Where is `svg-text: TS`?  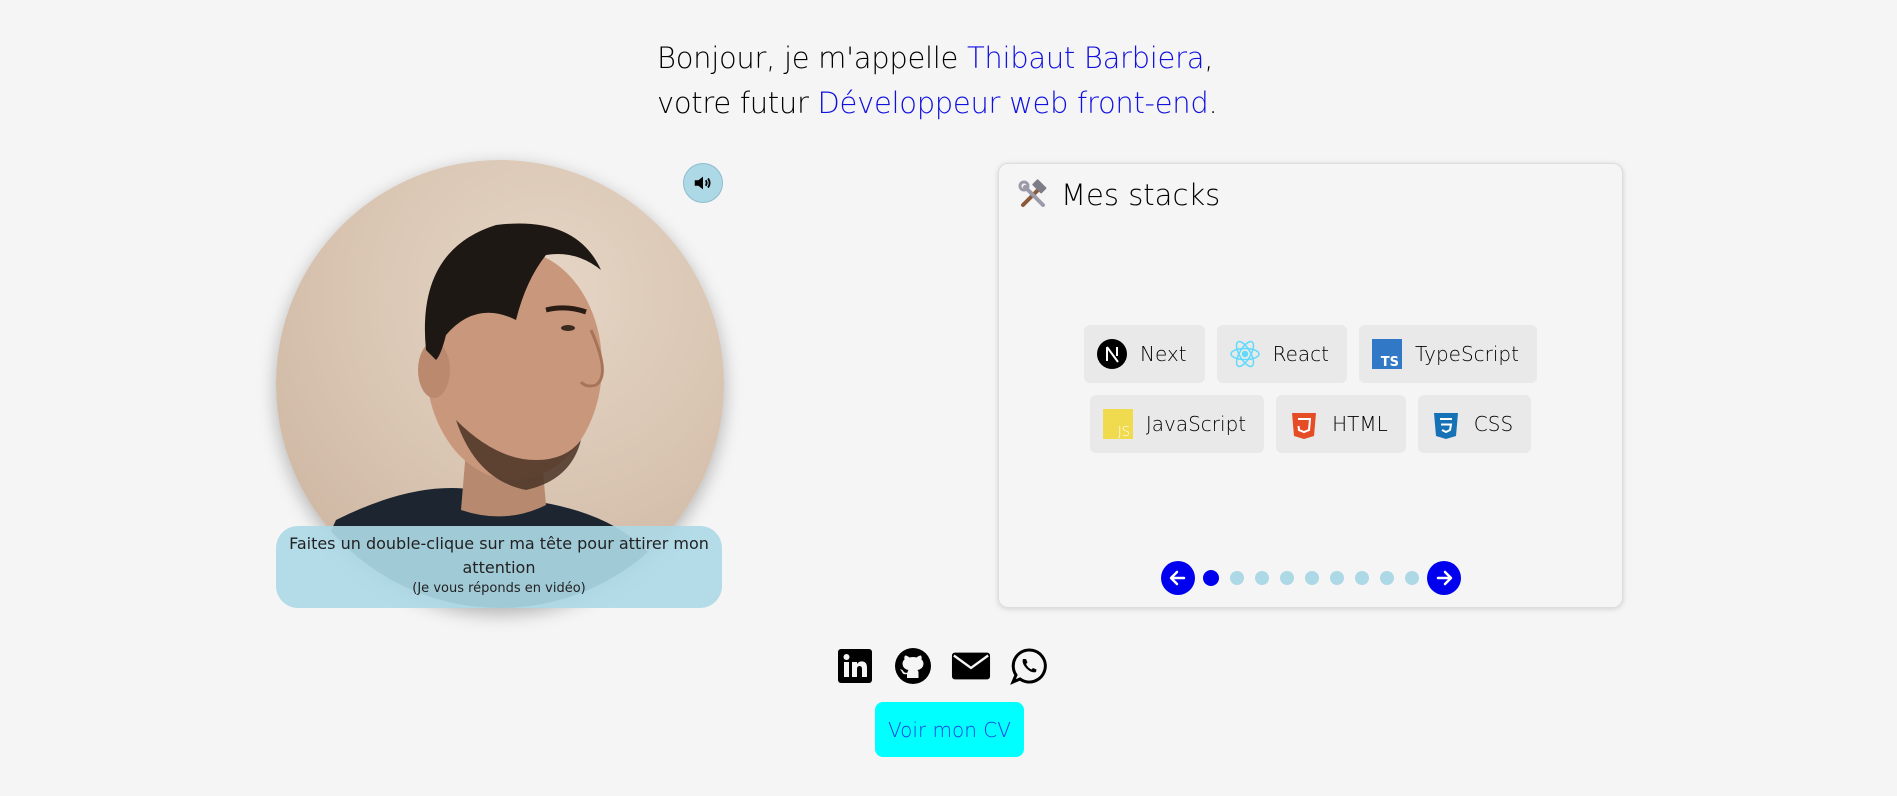
svg-text: TS is located at coordinates (1390, 362).